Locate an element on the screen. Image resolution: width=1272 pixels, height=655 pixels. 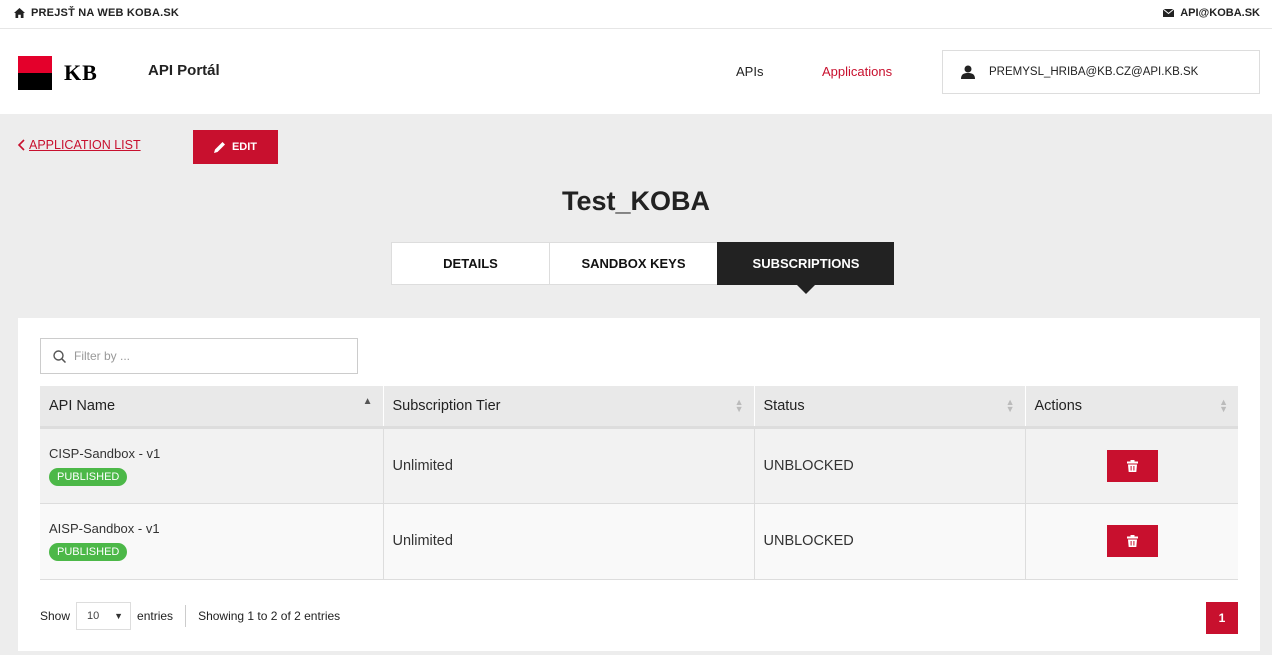
column-api-name: API Name ▲ is located at coordinates (211, 407).